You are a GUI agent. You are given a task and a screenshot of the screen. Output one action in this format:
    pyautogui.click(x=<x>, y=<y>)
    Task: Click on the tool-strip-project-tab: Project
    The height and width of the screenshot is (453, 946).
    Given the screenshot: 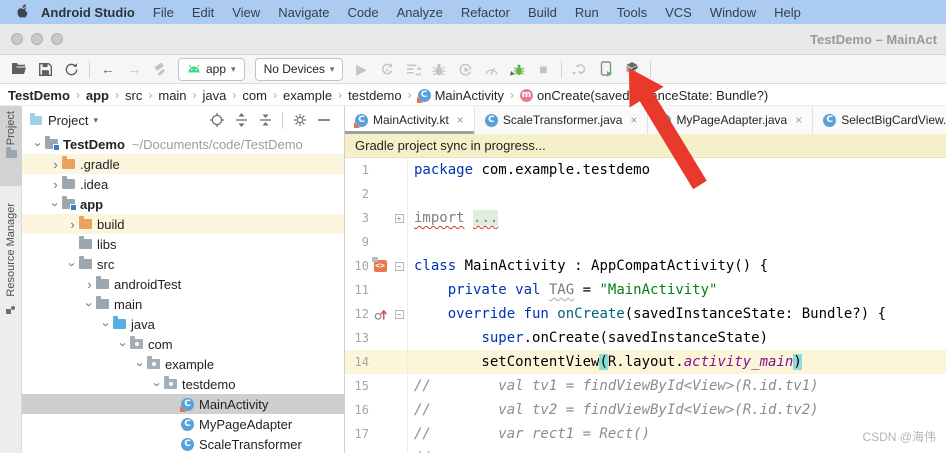 What is the action you would take?
    pyautogui.click(x=11, y=146)
    